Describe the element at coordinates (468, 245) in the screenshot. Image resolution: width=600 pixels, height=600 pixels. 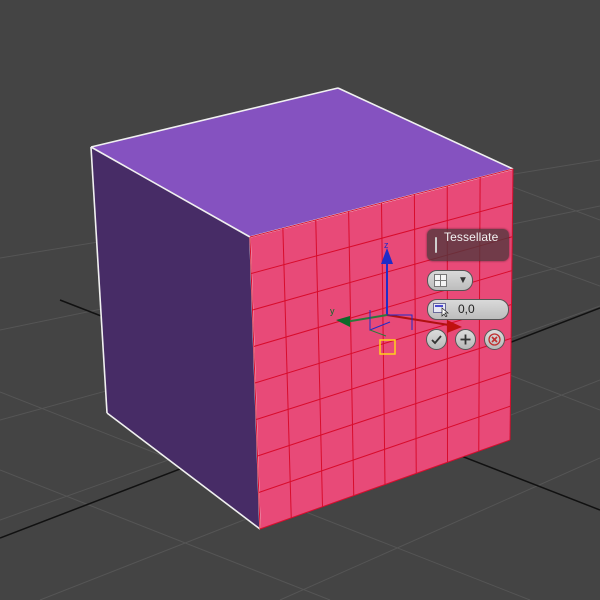
I see `caddy-title-bar: Tessellate` at that location.